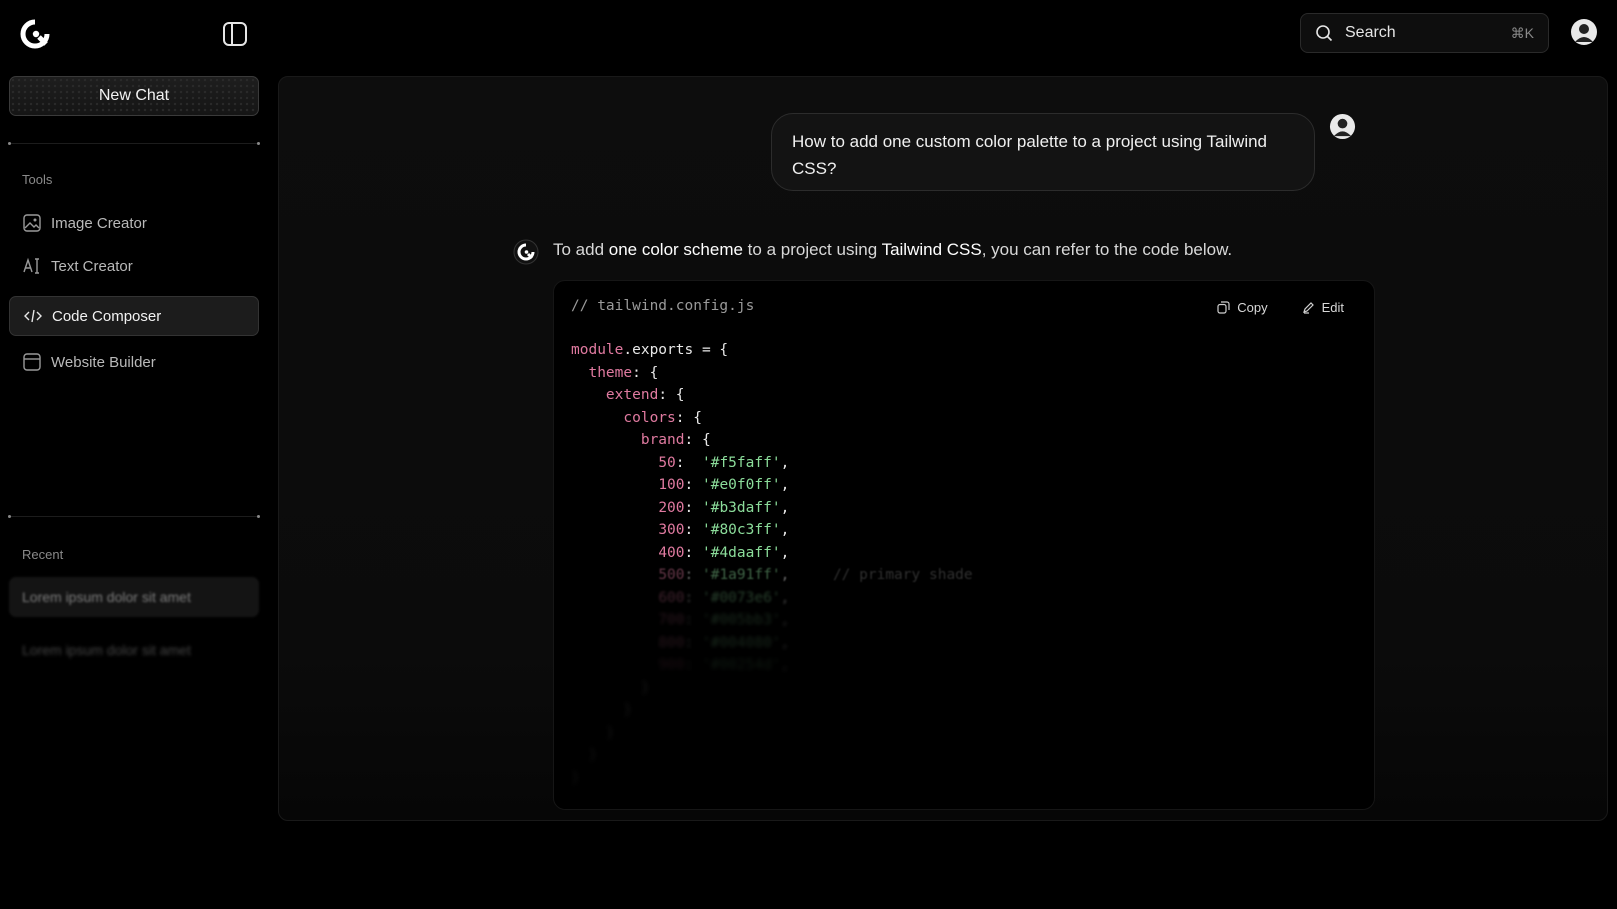  What do you see at coordinates (671, 507) in the screenshot?
I see `shade-key: 200` at bounding box center [671, 507].